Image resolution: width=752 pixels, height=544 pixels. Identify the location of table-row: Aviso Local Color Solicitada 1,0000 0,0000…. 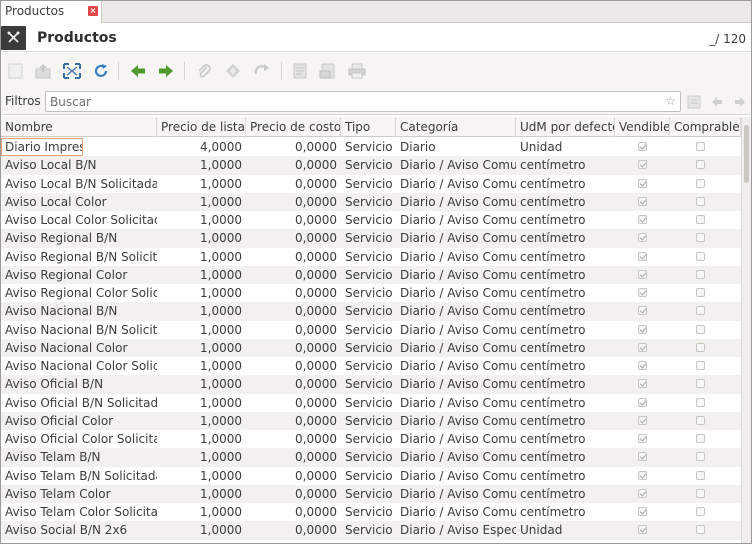
(371, 220).